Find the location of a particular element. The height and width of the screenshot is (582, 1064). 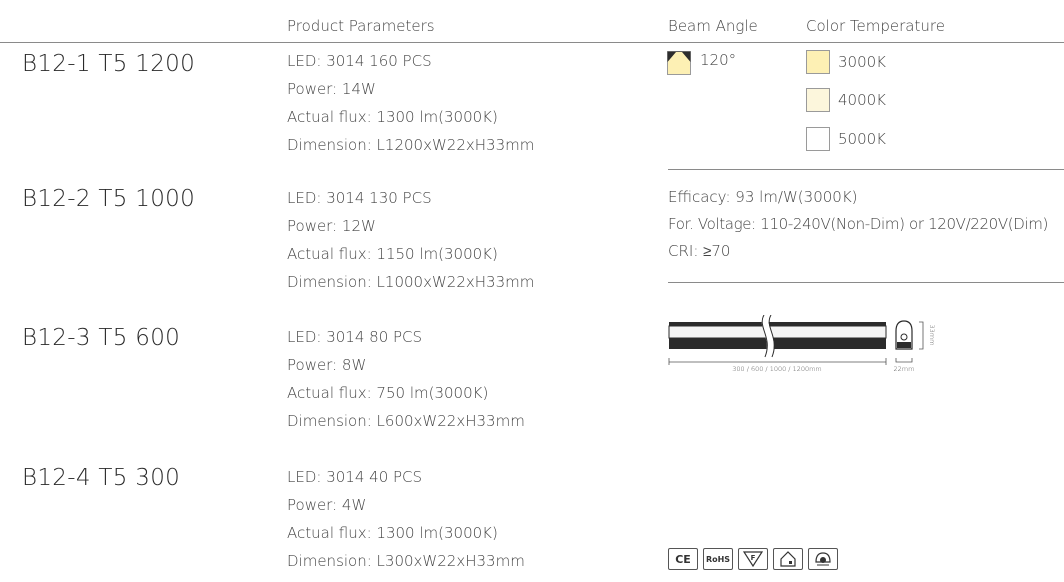

color-swatch-3000k is located at coordinates (818, 62).